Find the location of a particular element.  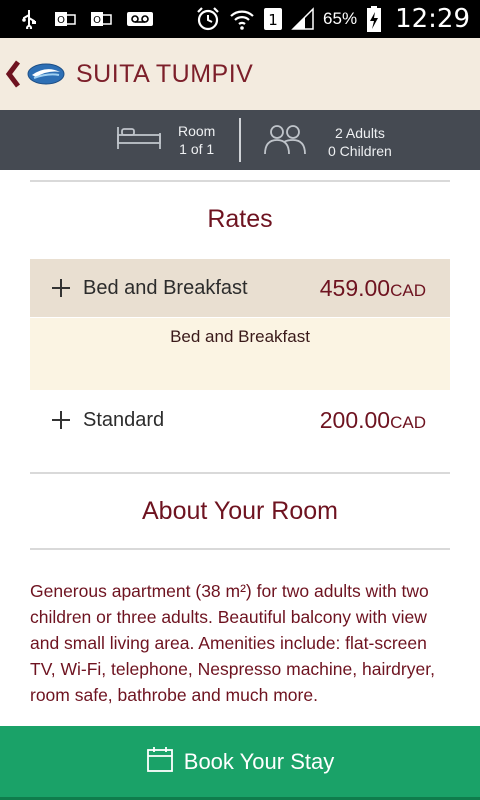

status-bar: O O 1 65% 12:29 is located at coordinates (240, 19).